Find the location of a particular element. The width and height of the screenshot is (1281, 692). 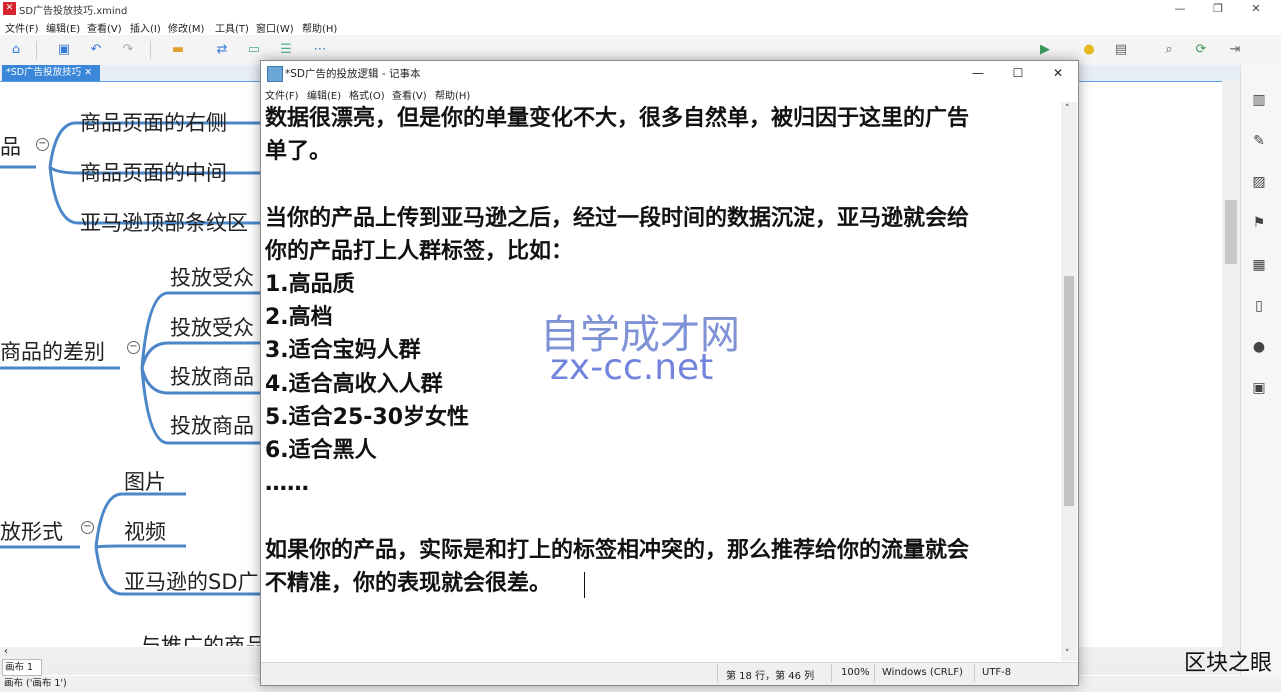

more-icon: ⋯ is located at coordinates (320, 50).